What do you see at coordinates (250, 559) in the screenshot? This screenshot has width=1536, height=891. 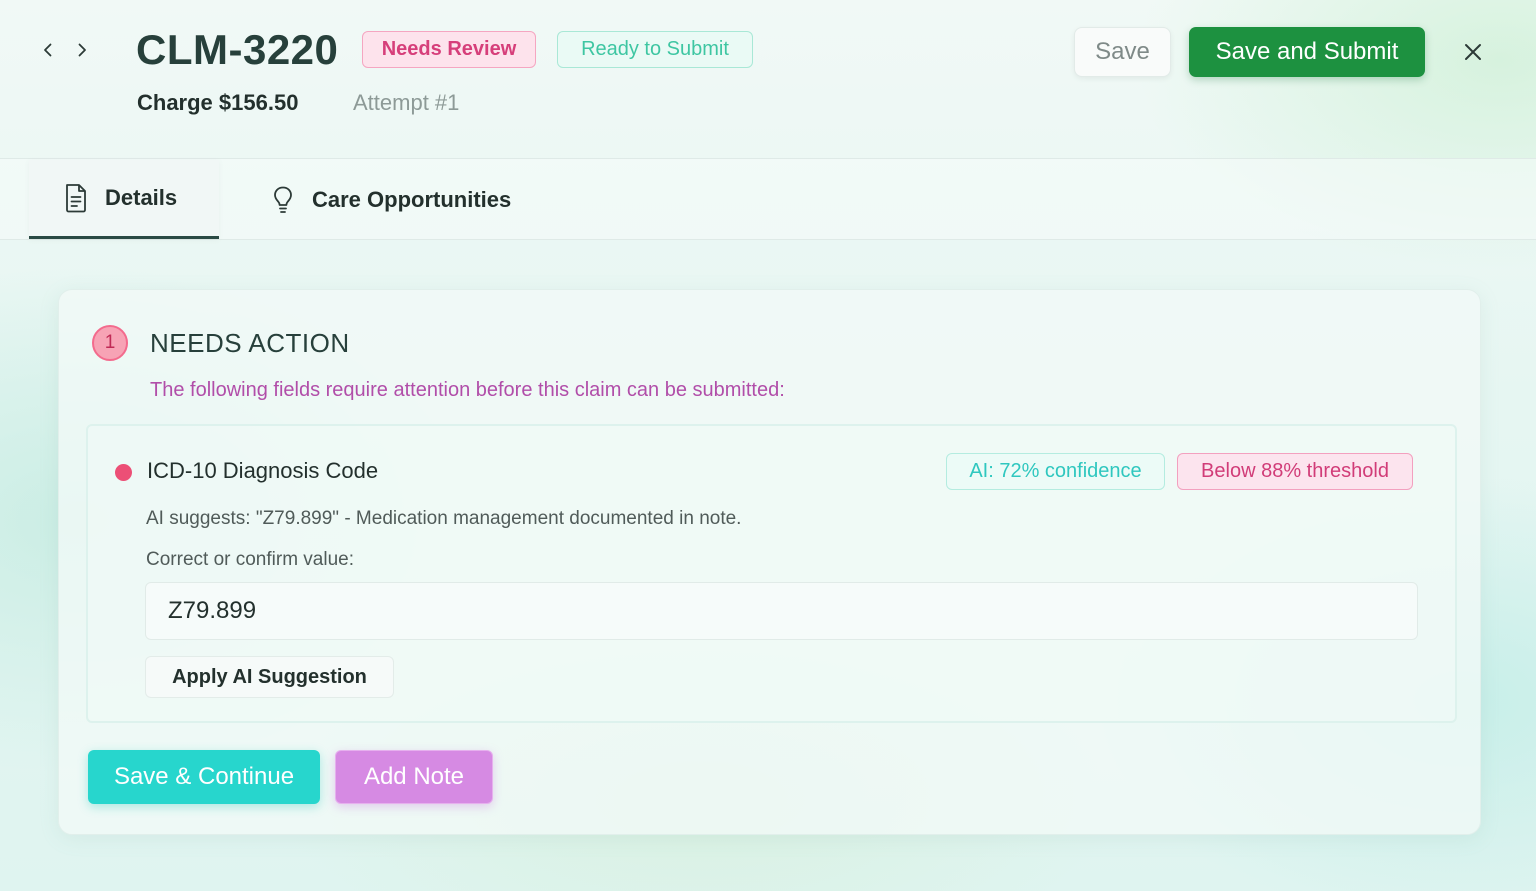 I see `confirm-value-label: Correct or confirm value:` at bounding box center [250, 559].